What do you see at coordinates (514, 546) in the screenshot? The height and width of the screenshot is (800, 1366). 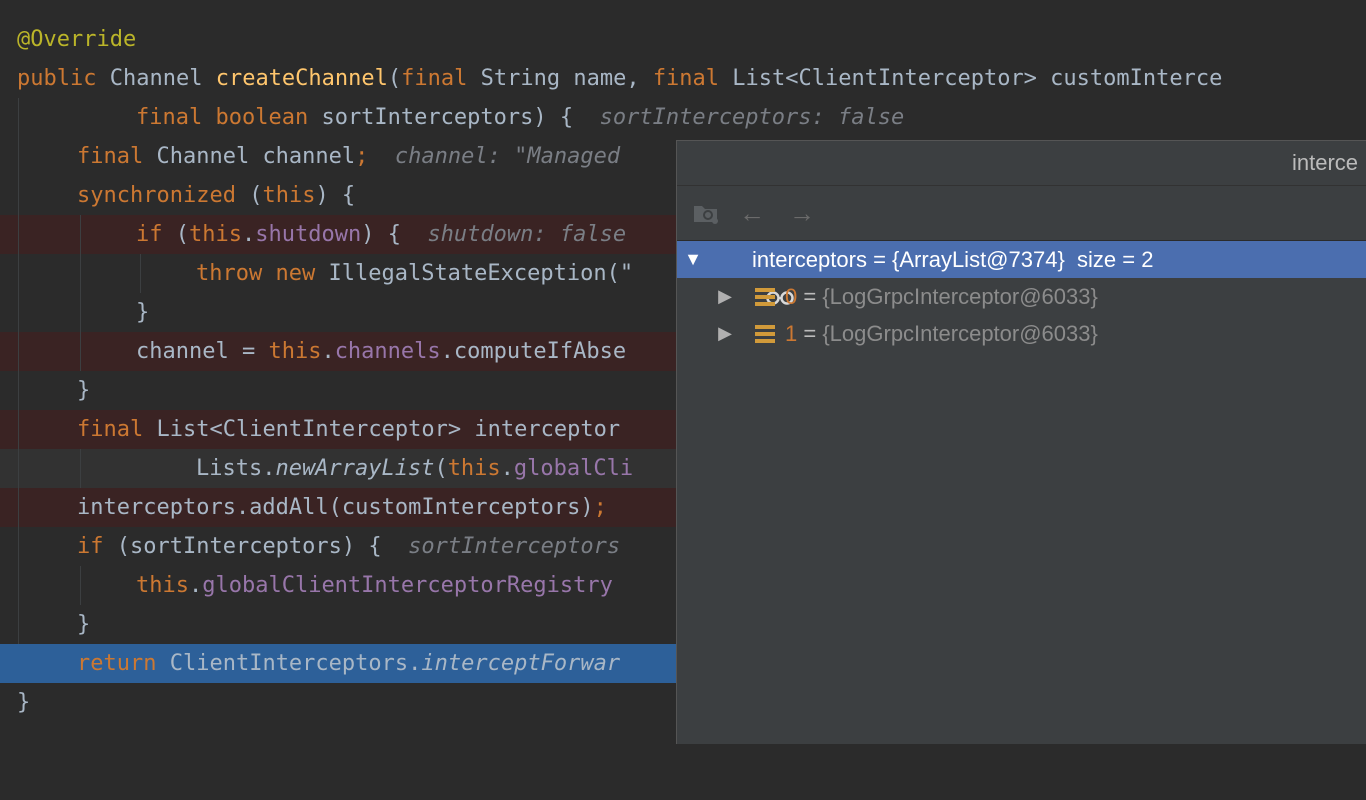 I see `inline-debug-hint: sortInterceptors` at bounding box center [514, 546].